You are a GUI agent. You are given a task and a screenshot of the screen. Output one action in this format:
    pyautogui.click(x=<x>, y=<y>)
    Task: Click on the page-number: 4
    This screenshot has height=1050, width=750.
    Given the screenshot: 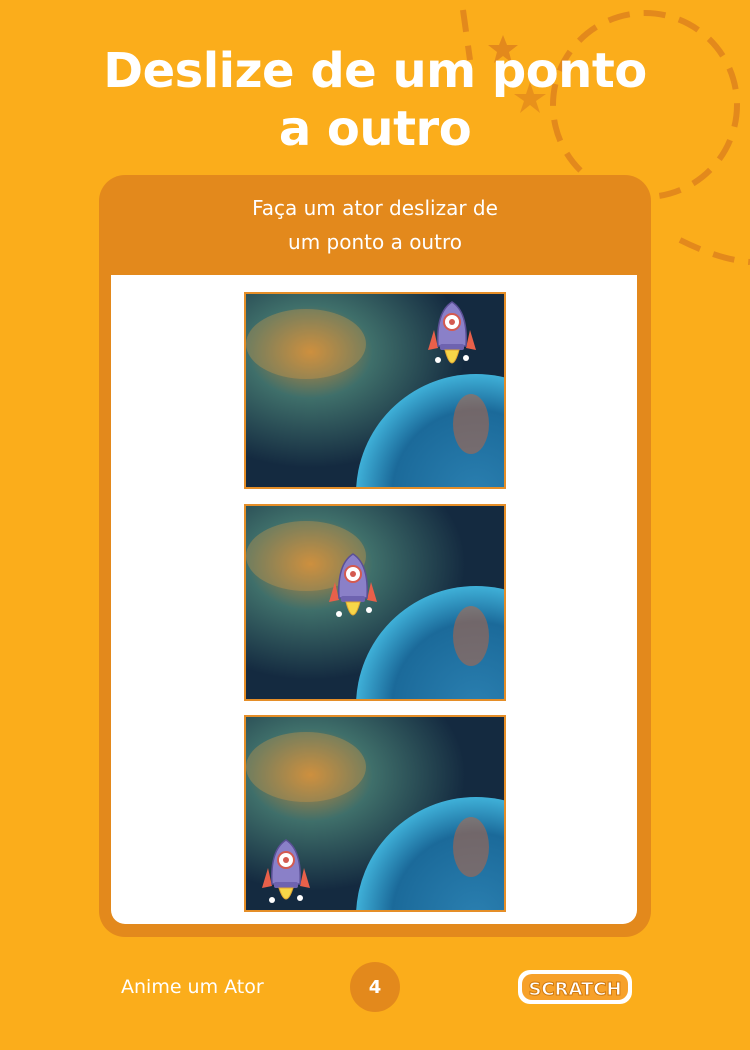 What is the action you would take?
    pyautogui.click(x=375, y=987)
    